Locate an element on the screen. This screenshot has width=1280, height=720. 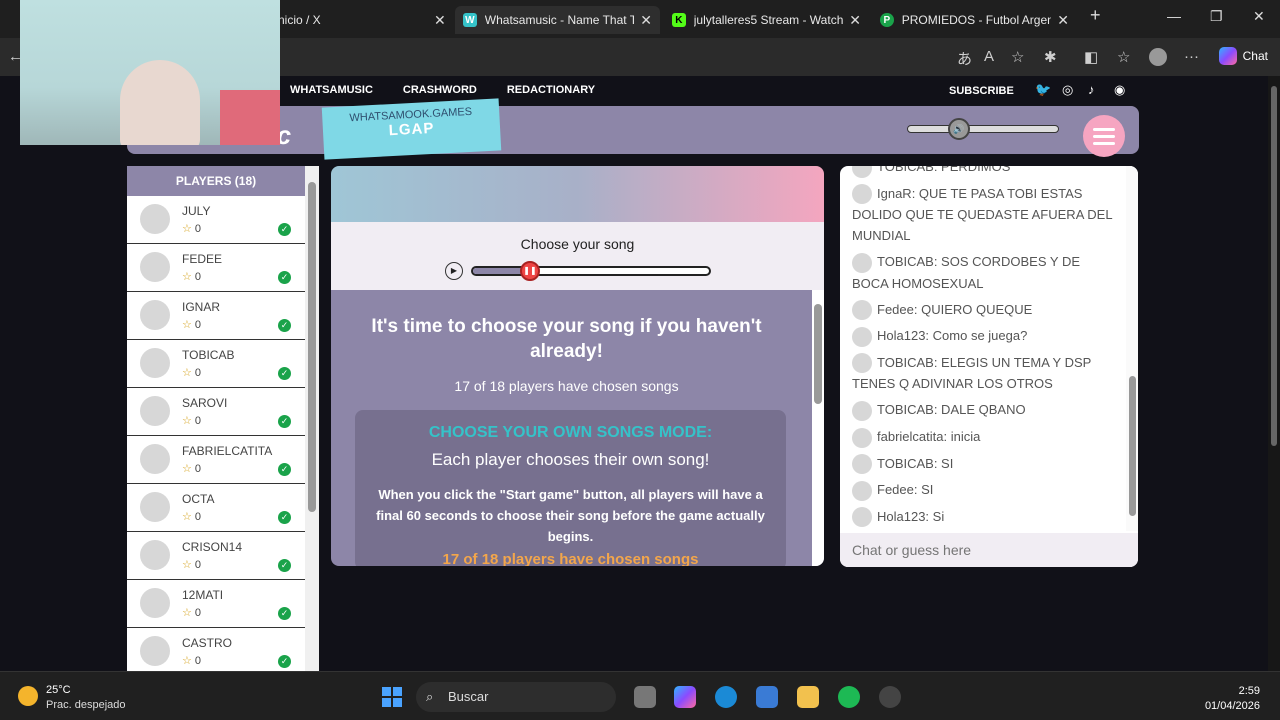
read-aloud-icon: A is located at coordinates (989, 56).